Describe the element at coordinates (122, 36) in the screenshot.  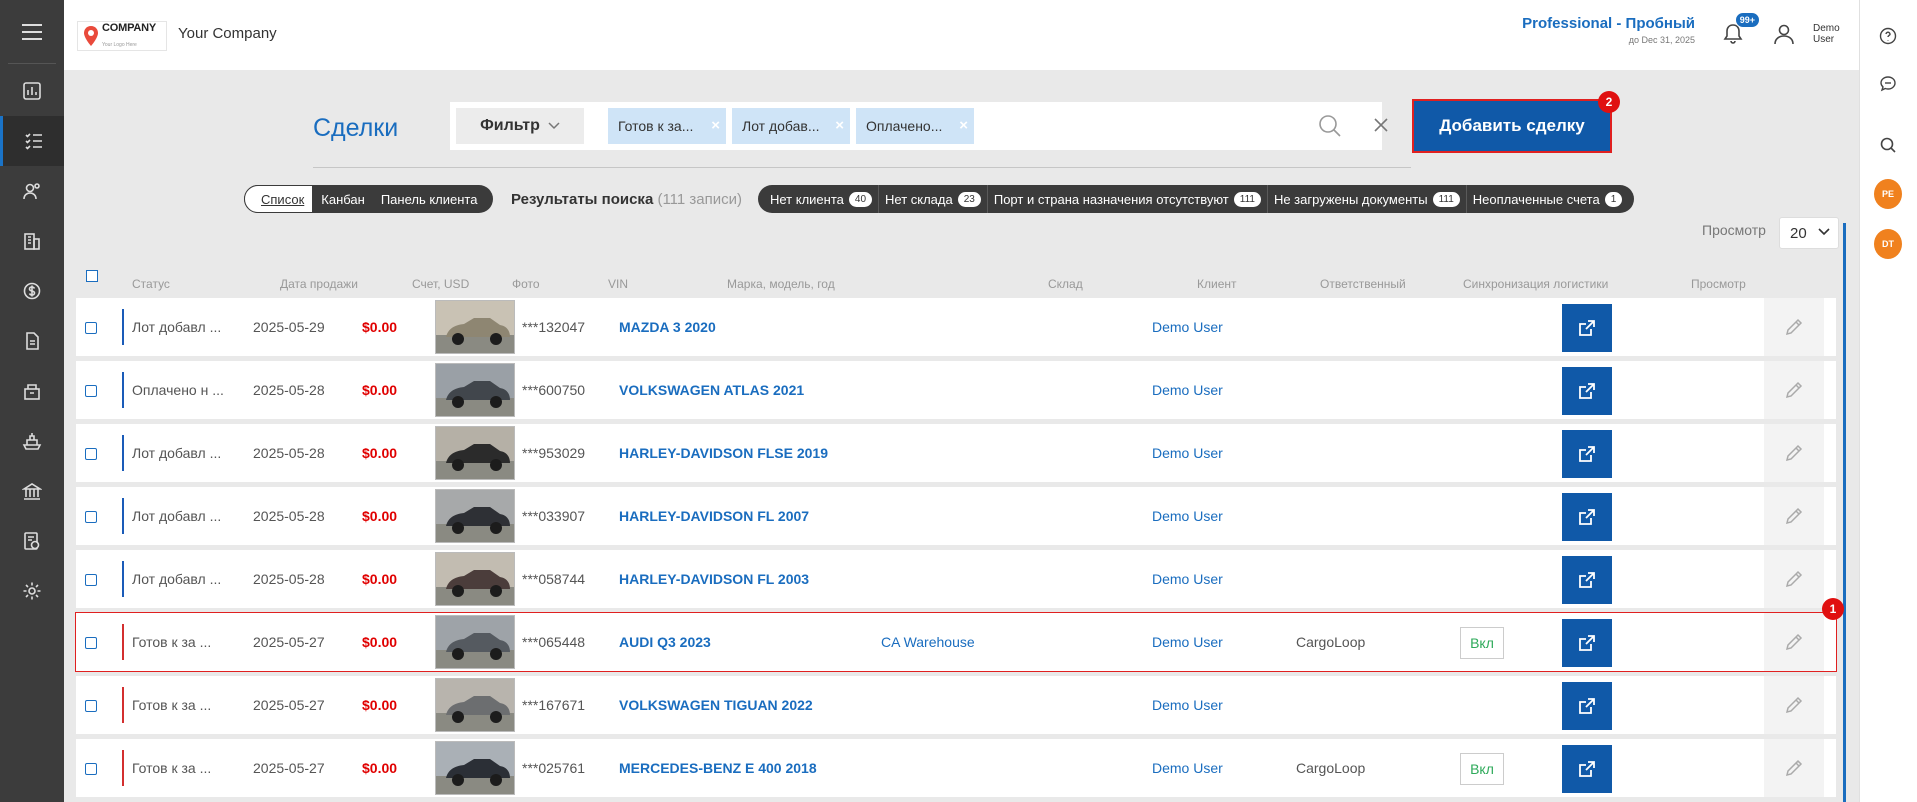
I see `company-logo: COMPANY Your Logo Here` at that location.